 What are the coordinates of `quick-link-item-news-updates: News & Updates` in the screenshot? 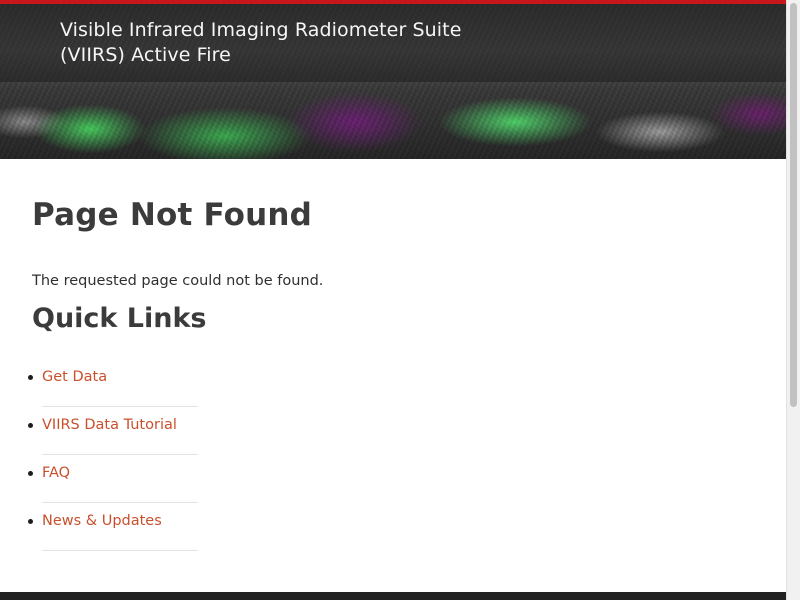 It's located at (113, 527).